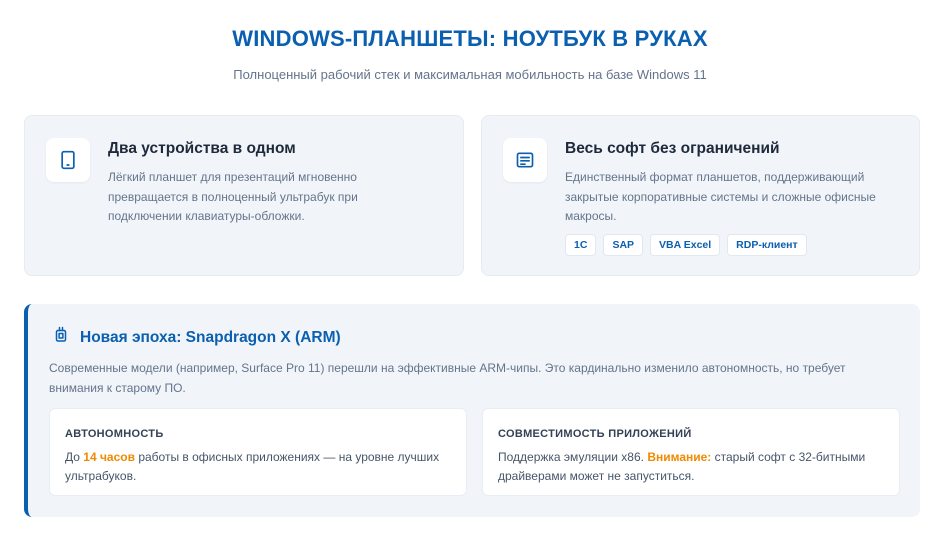  What do you see at coordinates (679, 457) in the screenshot?
I see `highlight-warning: Внимание:` at bounding box center [679, 457].